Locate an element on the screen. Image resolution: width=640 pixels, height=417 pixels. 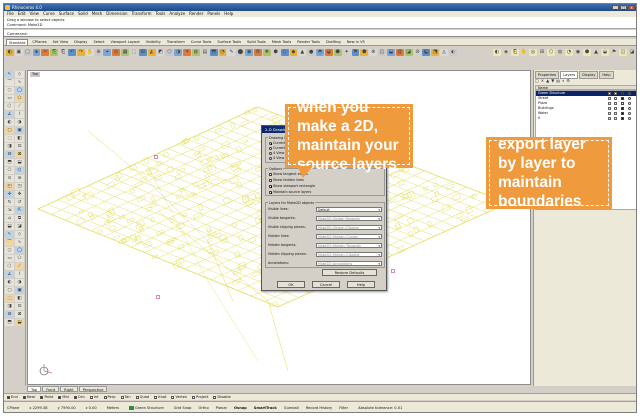
toolbar-tool-icon: ⬡ is located at coordinates (169, 52).